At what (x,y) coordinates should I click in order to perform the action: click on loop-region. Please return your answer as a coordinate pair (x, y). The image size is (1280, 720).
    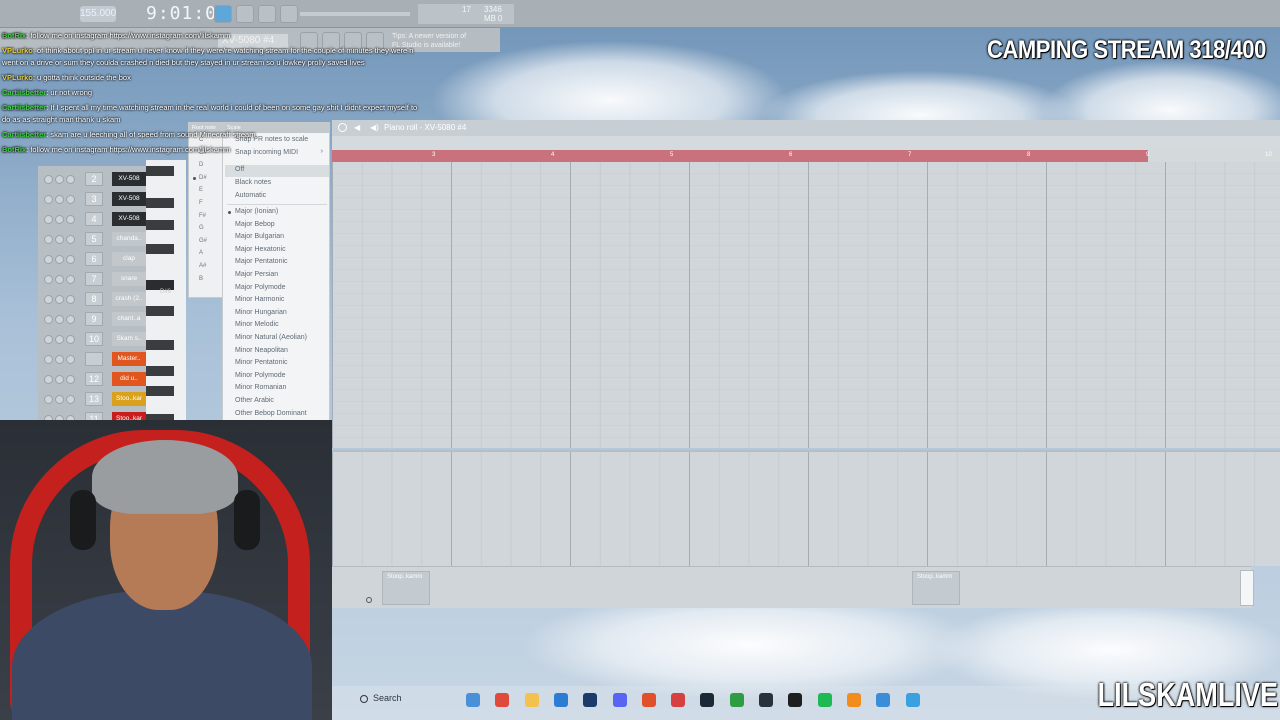
    Looking at the image, I should click on (740, 156).